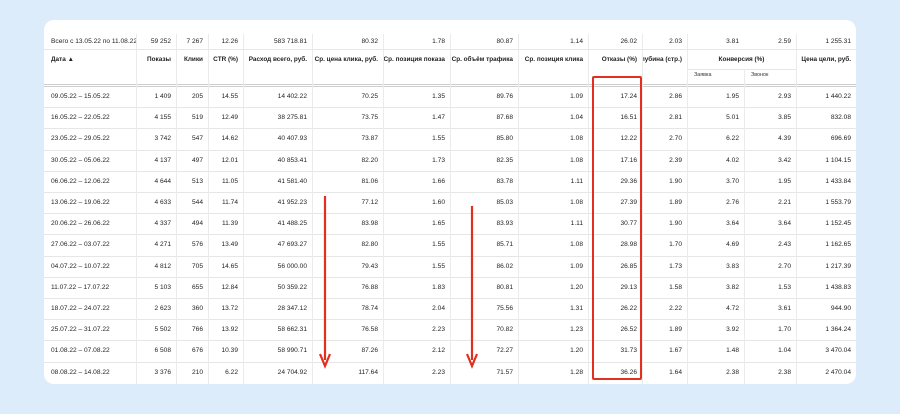  Describe the element at coordinates (162, 181) in the screenshot. I see `row-value: 4 644` at that location.